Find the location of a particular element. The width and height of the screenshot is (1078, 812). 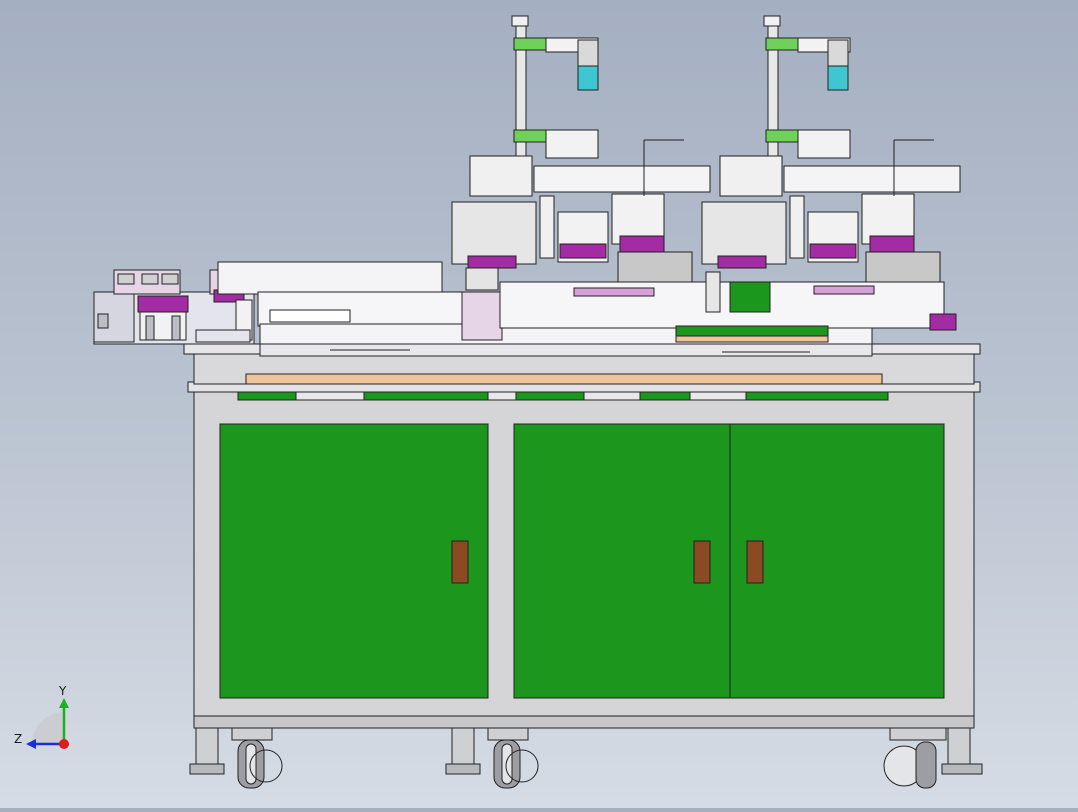

view-orientation-triad-icon: Y Z is located at coordinates (47, 720).